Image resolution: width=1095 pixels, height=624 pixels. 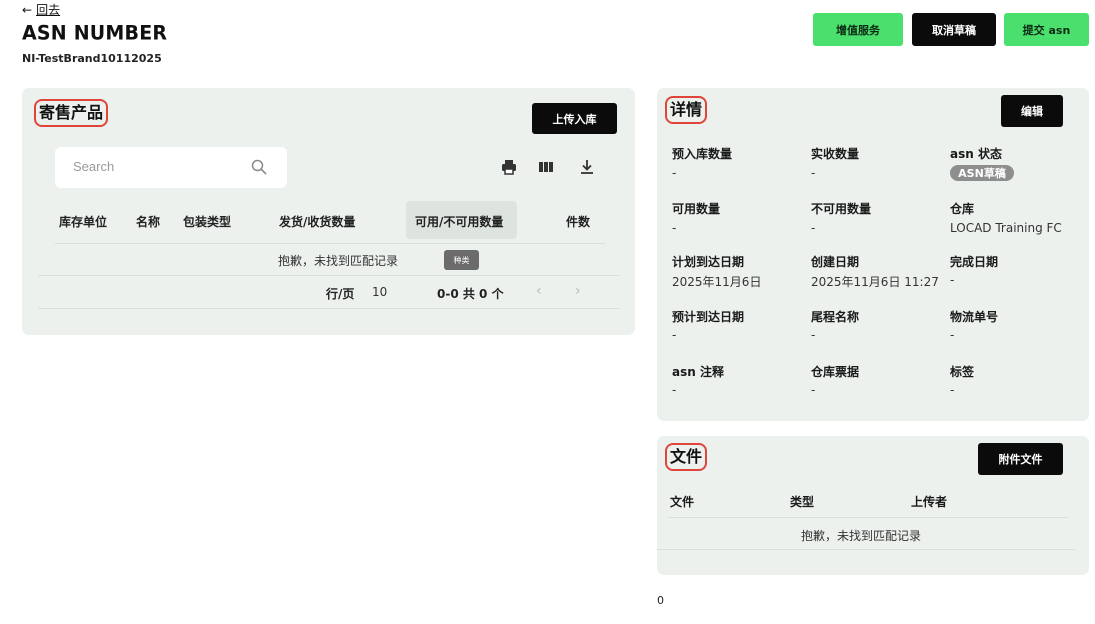 What do you see at coordinates (861, 536) in the screenshot?
I see `files-empty-message: 抱歉，未找到匹配记录` at bounding box center [861, 536].